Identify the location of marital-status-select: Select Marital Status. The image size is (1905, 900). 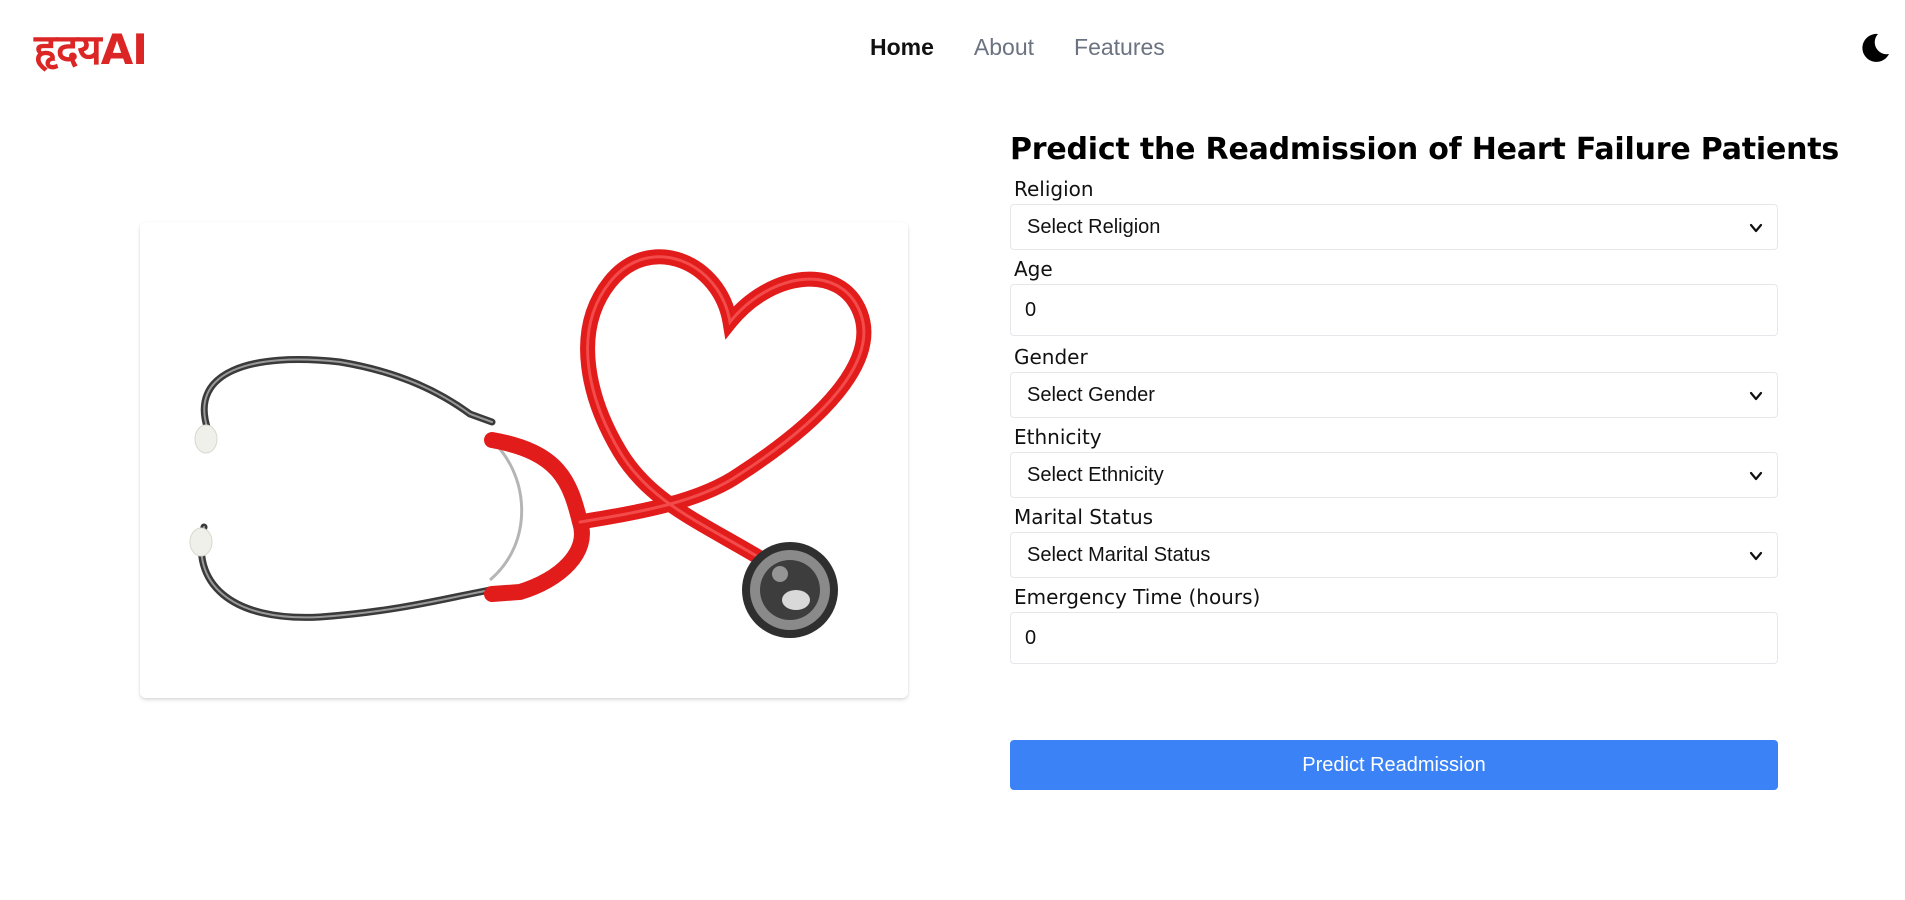
(1394, 555).